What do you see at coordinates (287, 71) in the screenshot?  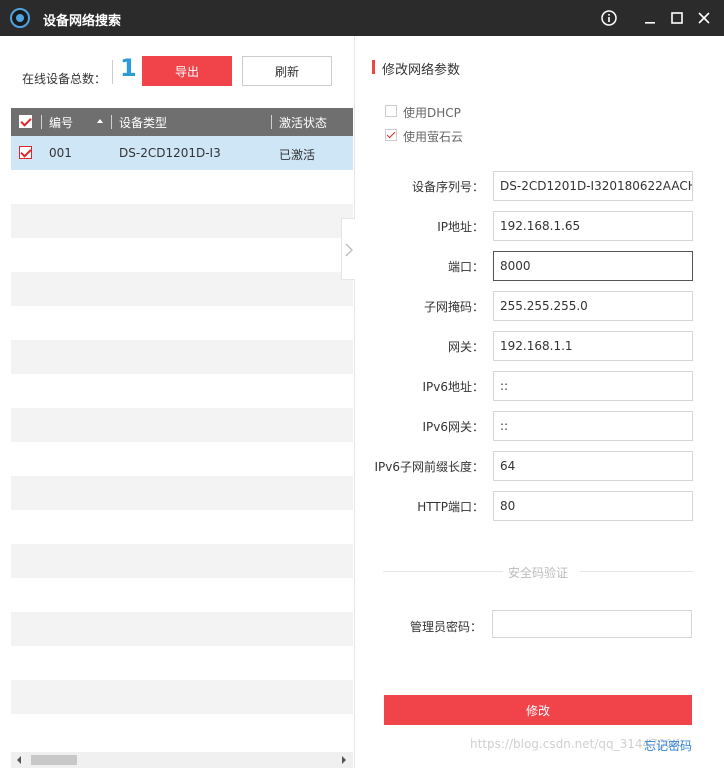 I see `refresh-button: 刷新` at bounding box center [287, 71].